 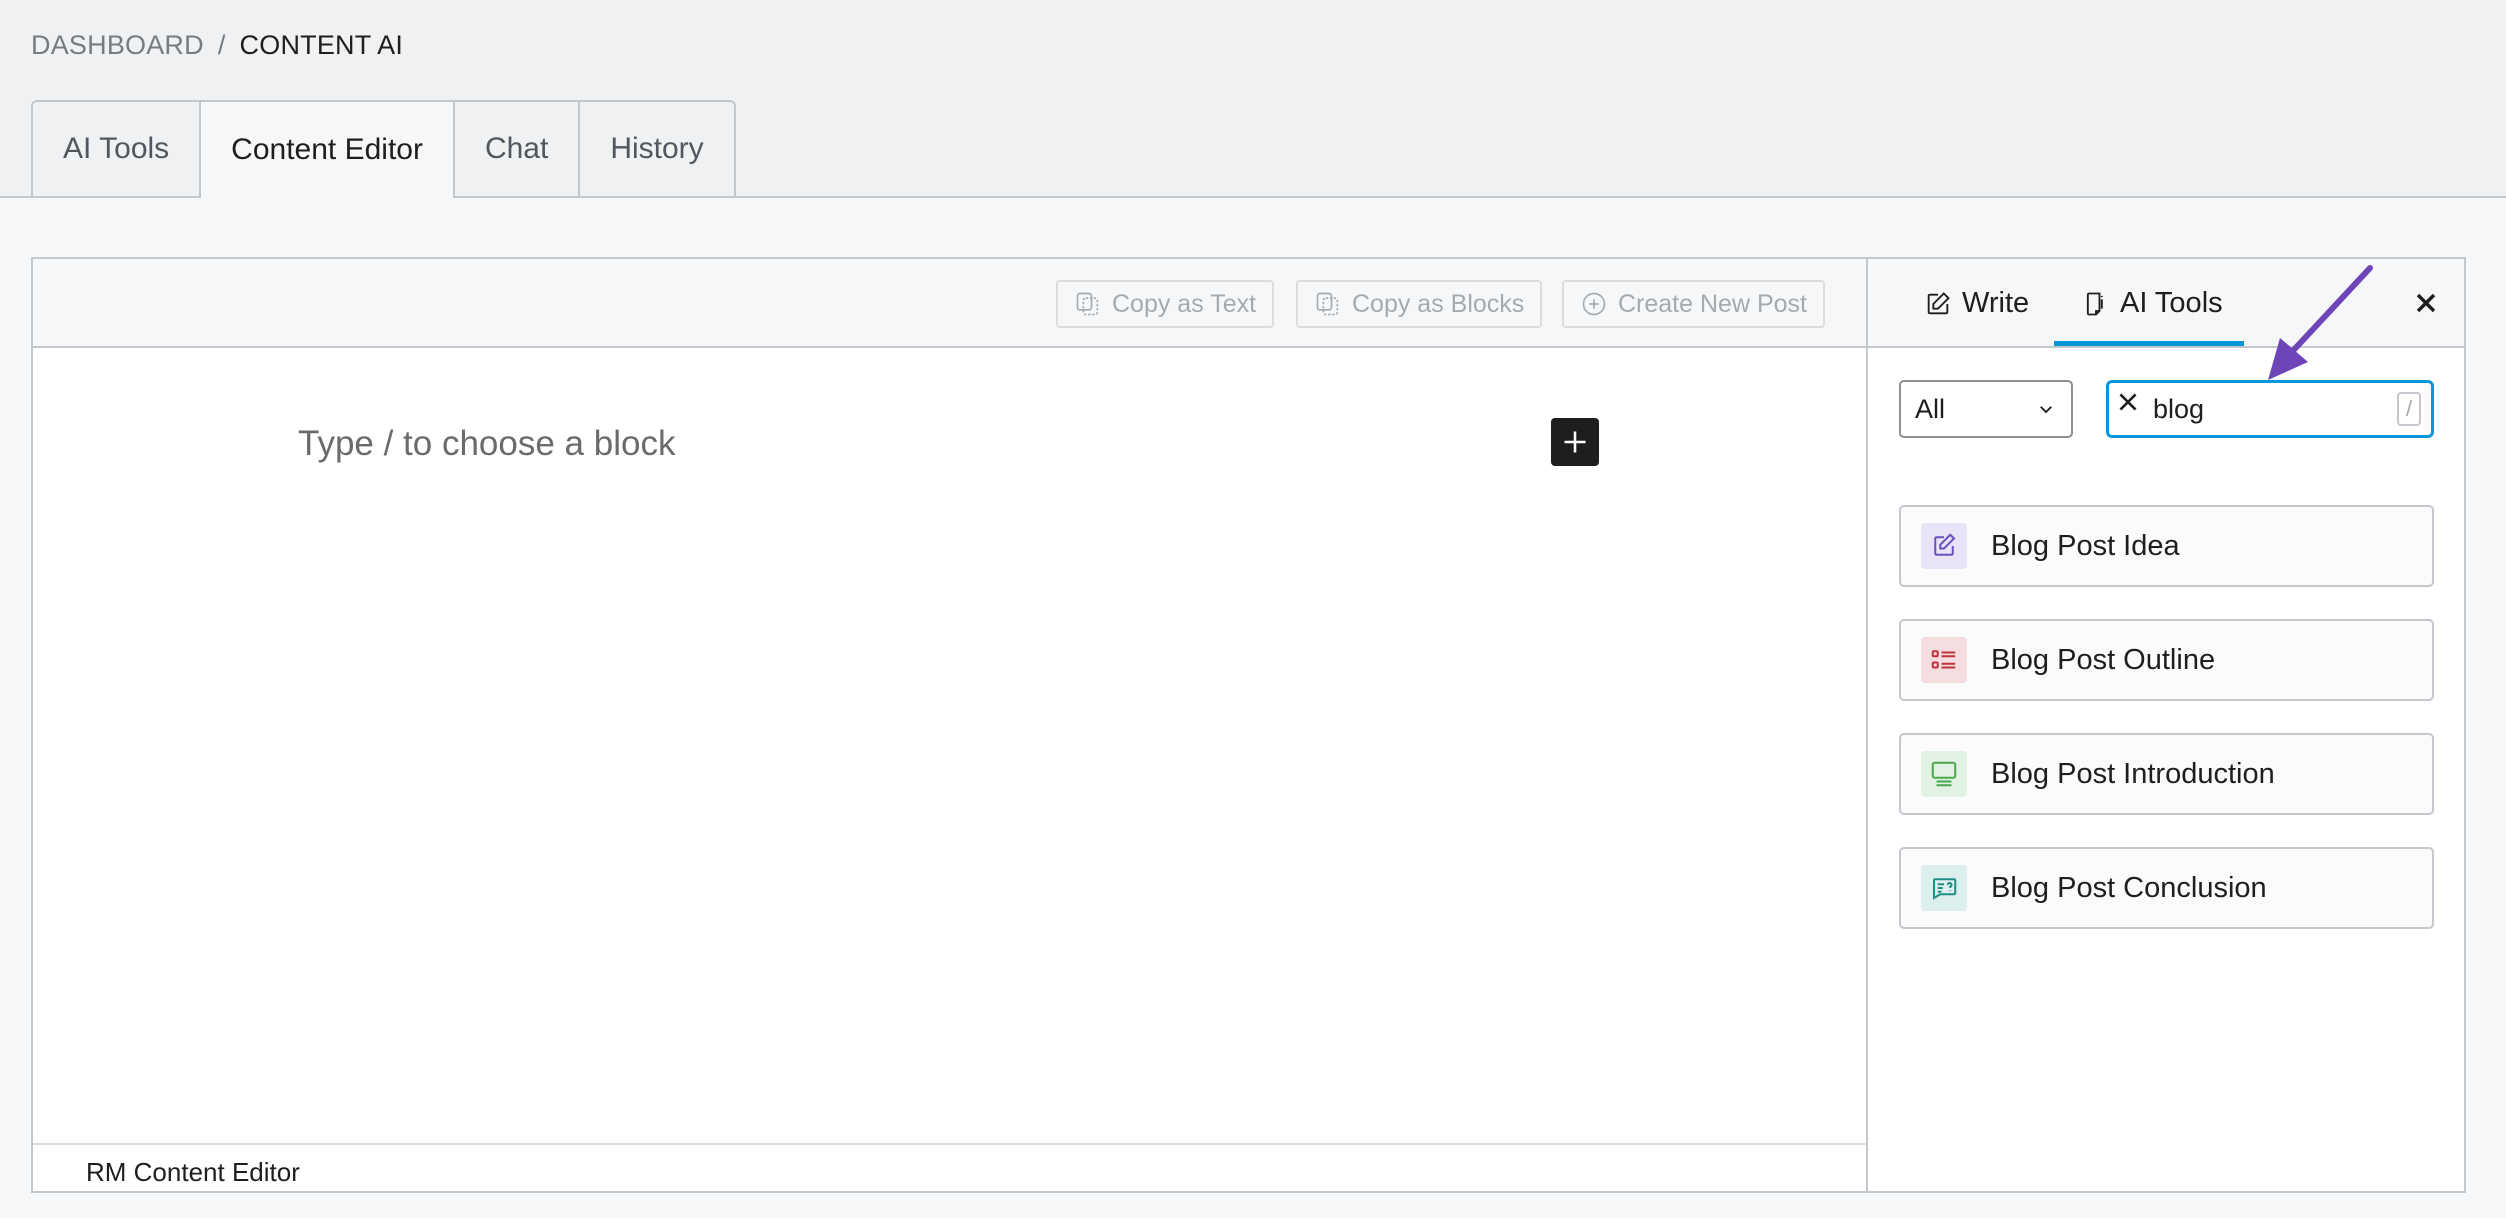 I want to click on sidebar-tab-write-label: Write, so click(x=1996, y=303).